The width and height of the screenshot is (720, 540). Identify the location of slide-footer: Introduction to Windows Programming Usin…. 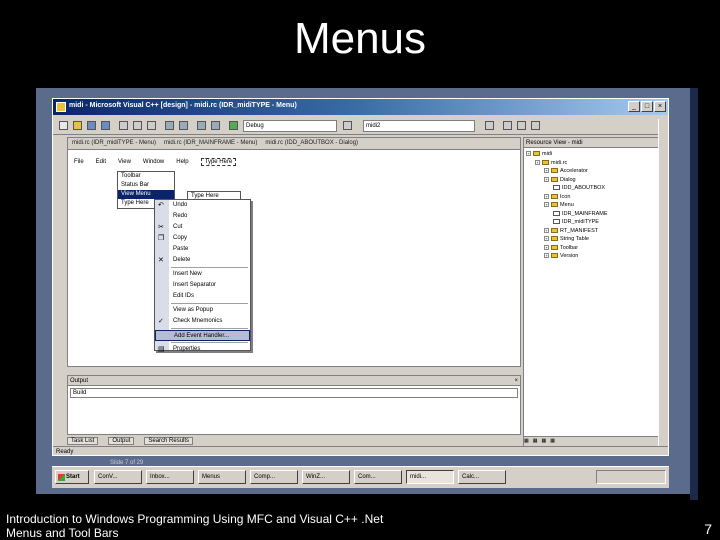
(194, 526).